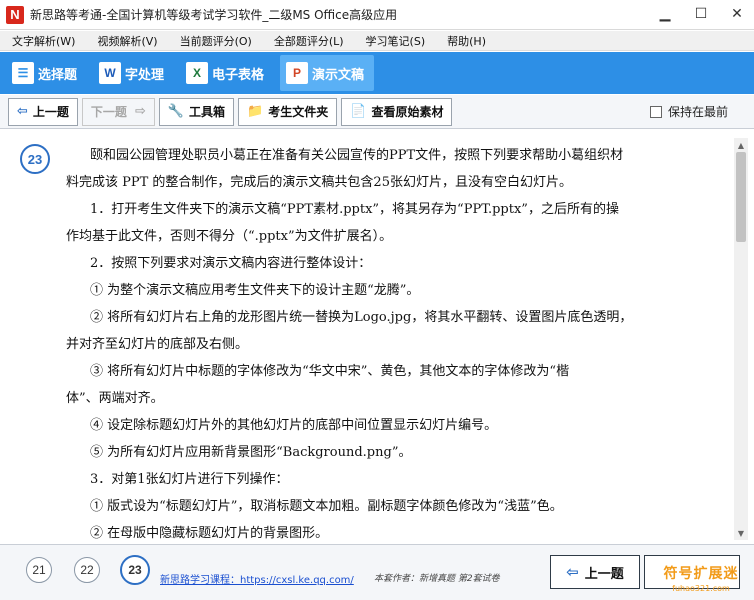 The image size is (754, 600). Describe the element at coordinates (35, 159) in the screenshot. I see `question-number-badge: 23` at that location.